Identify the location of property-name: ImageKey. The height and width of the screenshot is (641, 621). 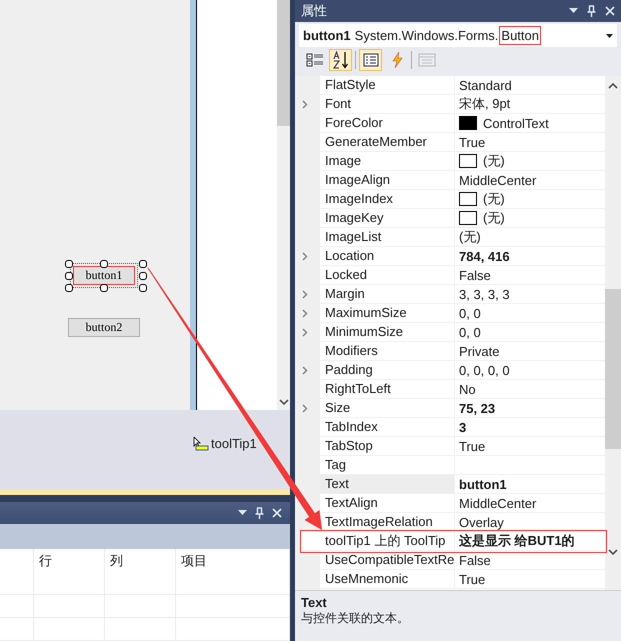
(387, 218).